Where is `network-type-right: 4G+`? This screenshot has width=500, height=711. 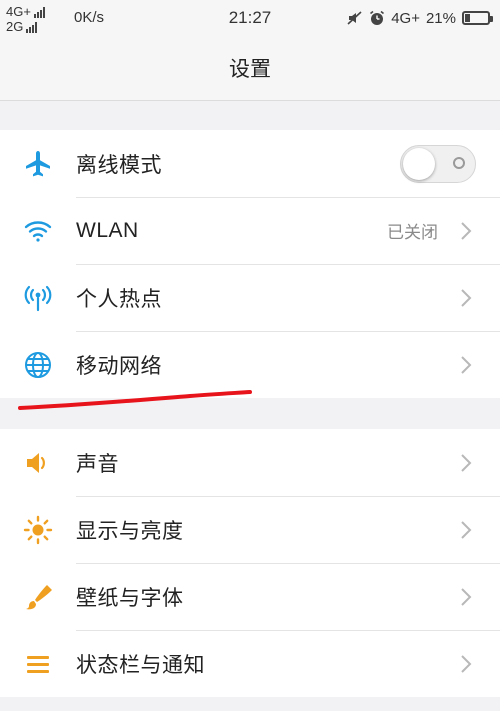 network-type-right: 4G+ is located at coordinates (405, 18).